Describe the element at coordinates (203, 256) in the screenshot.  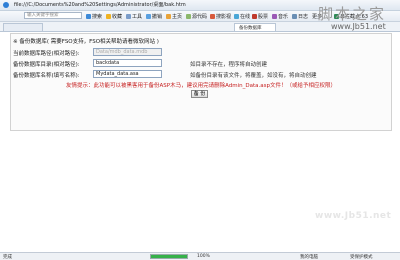
I see `zoom-level: 100%` at that location.